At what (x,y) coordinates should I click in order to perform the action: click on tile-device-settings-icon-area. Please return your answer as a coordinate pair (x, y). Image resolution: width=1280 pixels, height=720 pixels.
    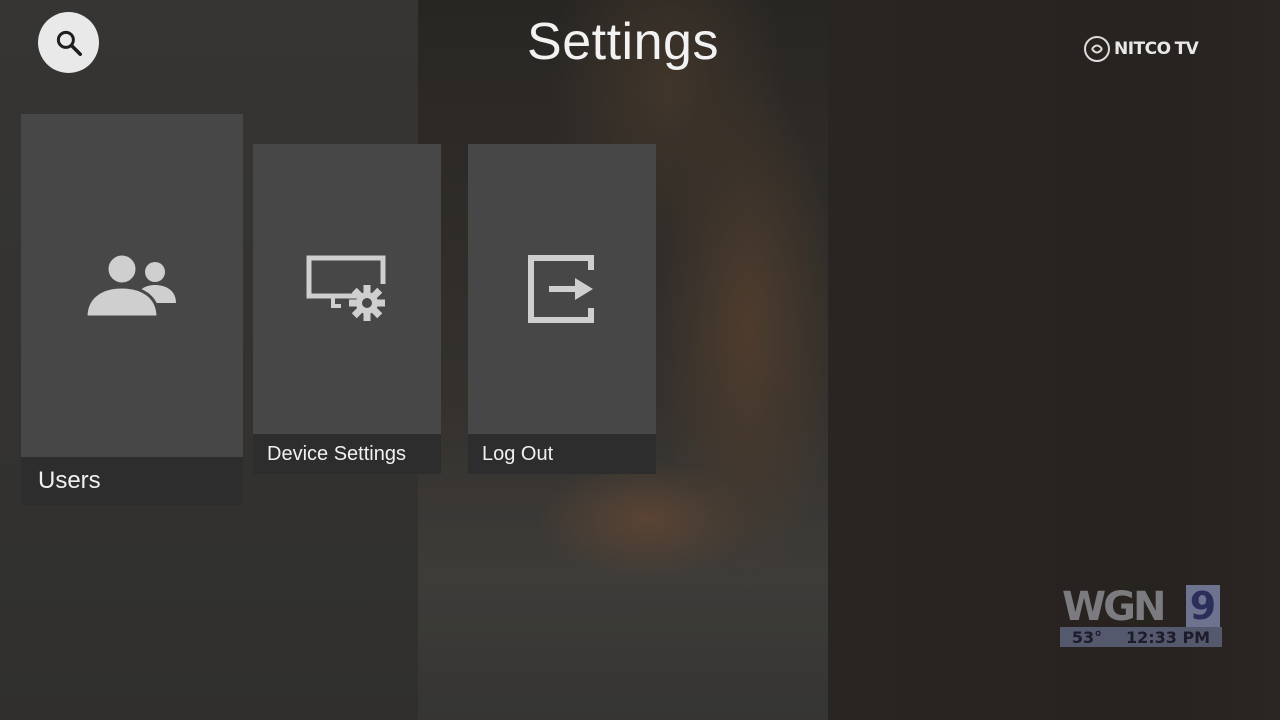
    Looking at the image, I should click on (347, 289).